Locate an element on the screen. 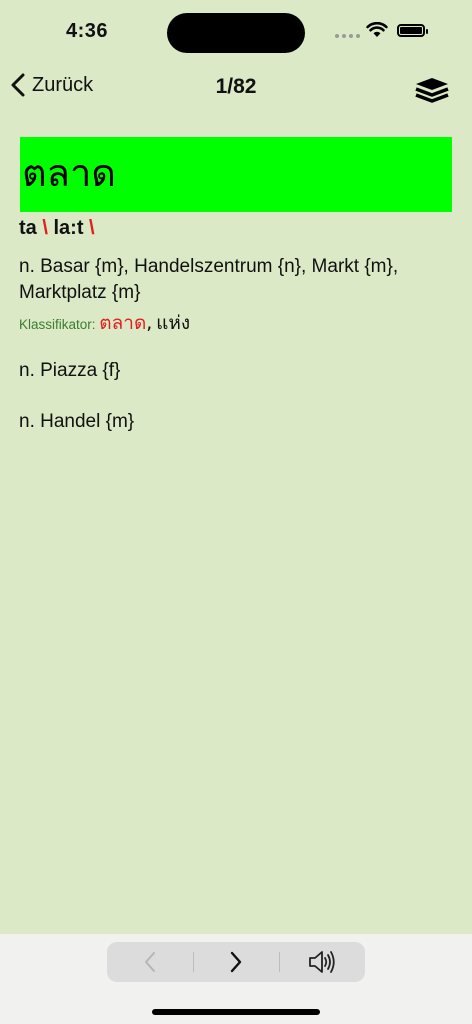  navigation-bar: Zurück 1/82 is located at coordinates (236, 87).